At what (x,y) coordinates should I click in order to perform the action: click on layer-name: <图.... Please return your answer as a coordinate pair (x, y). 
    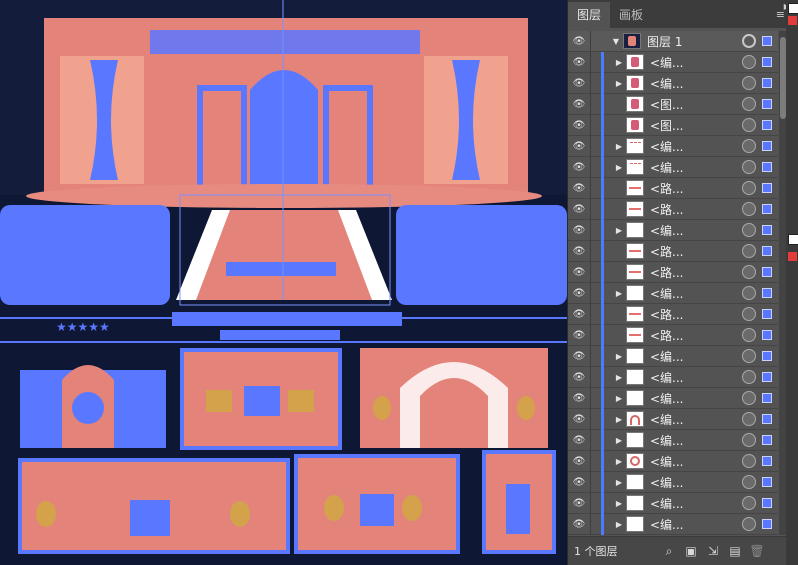
    Looking at the image, I should click on (696, 104).